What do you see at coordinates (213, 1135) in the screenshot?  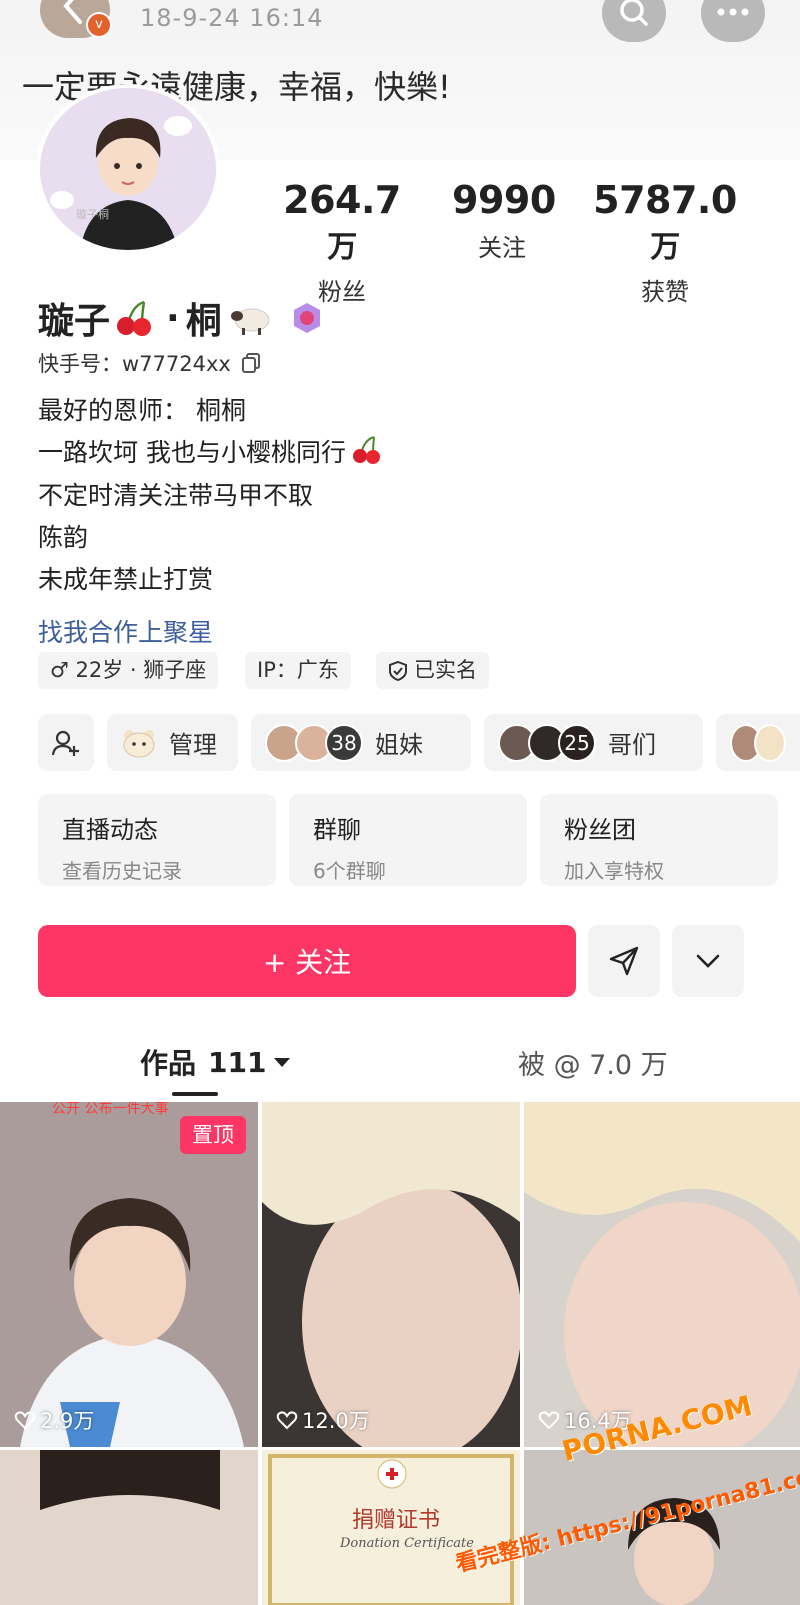 I see `pinned-badge: 置顶` at bounding box center [213, 1135].